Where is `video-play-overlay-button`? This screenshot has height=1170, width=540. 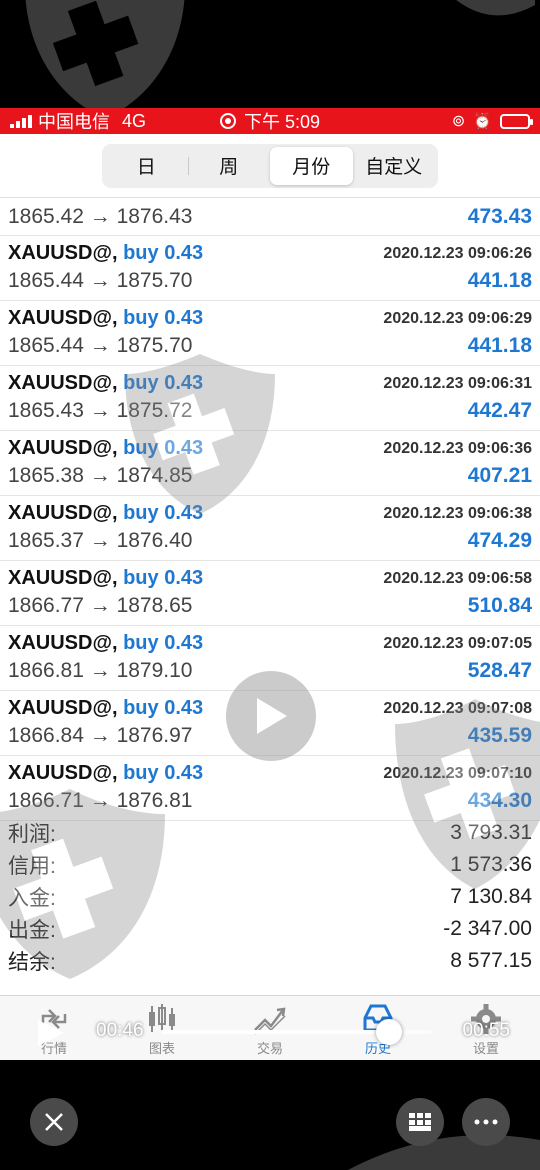
video-play-overlay-button is located at coordinates (271, 716).